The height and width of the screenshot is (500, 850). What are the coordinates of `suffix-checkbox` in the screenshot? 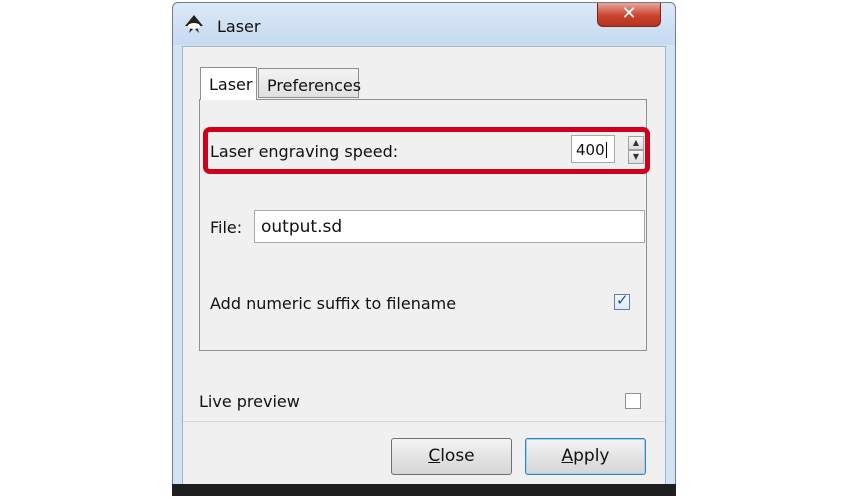 It's located at (622, 300).